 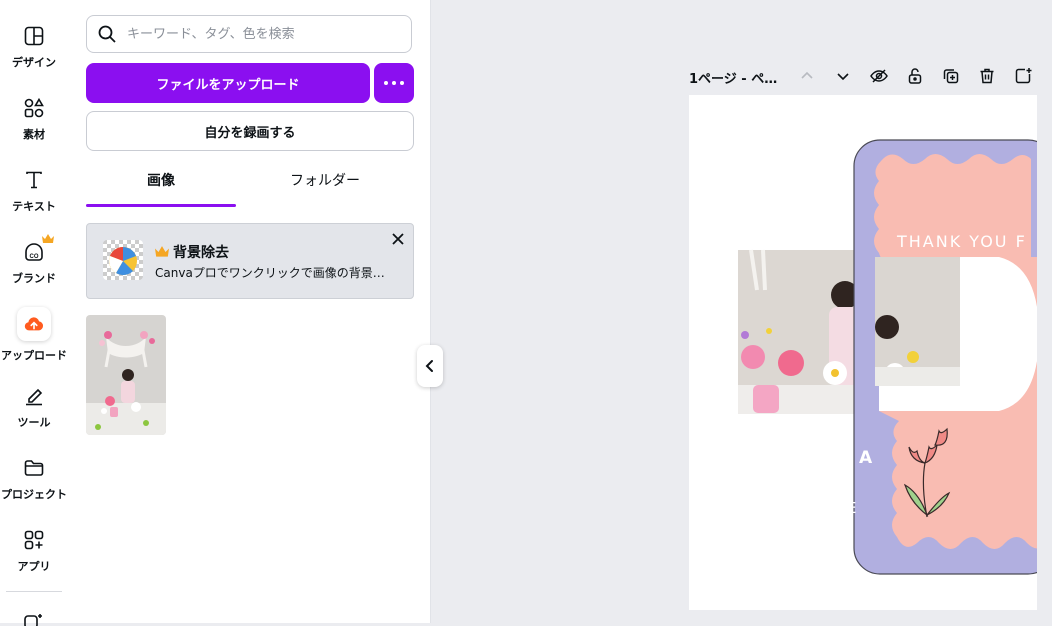 What do you see at coordinates (34, 396) in the screenshot?
I see `pen-tool-icon` at bounding box center [34, 396].